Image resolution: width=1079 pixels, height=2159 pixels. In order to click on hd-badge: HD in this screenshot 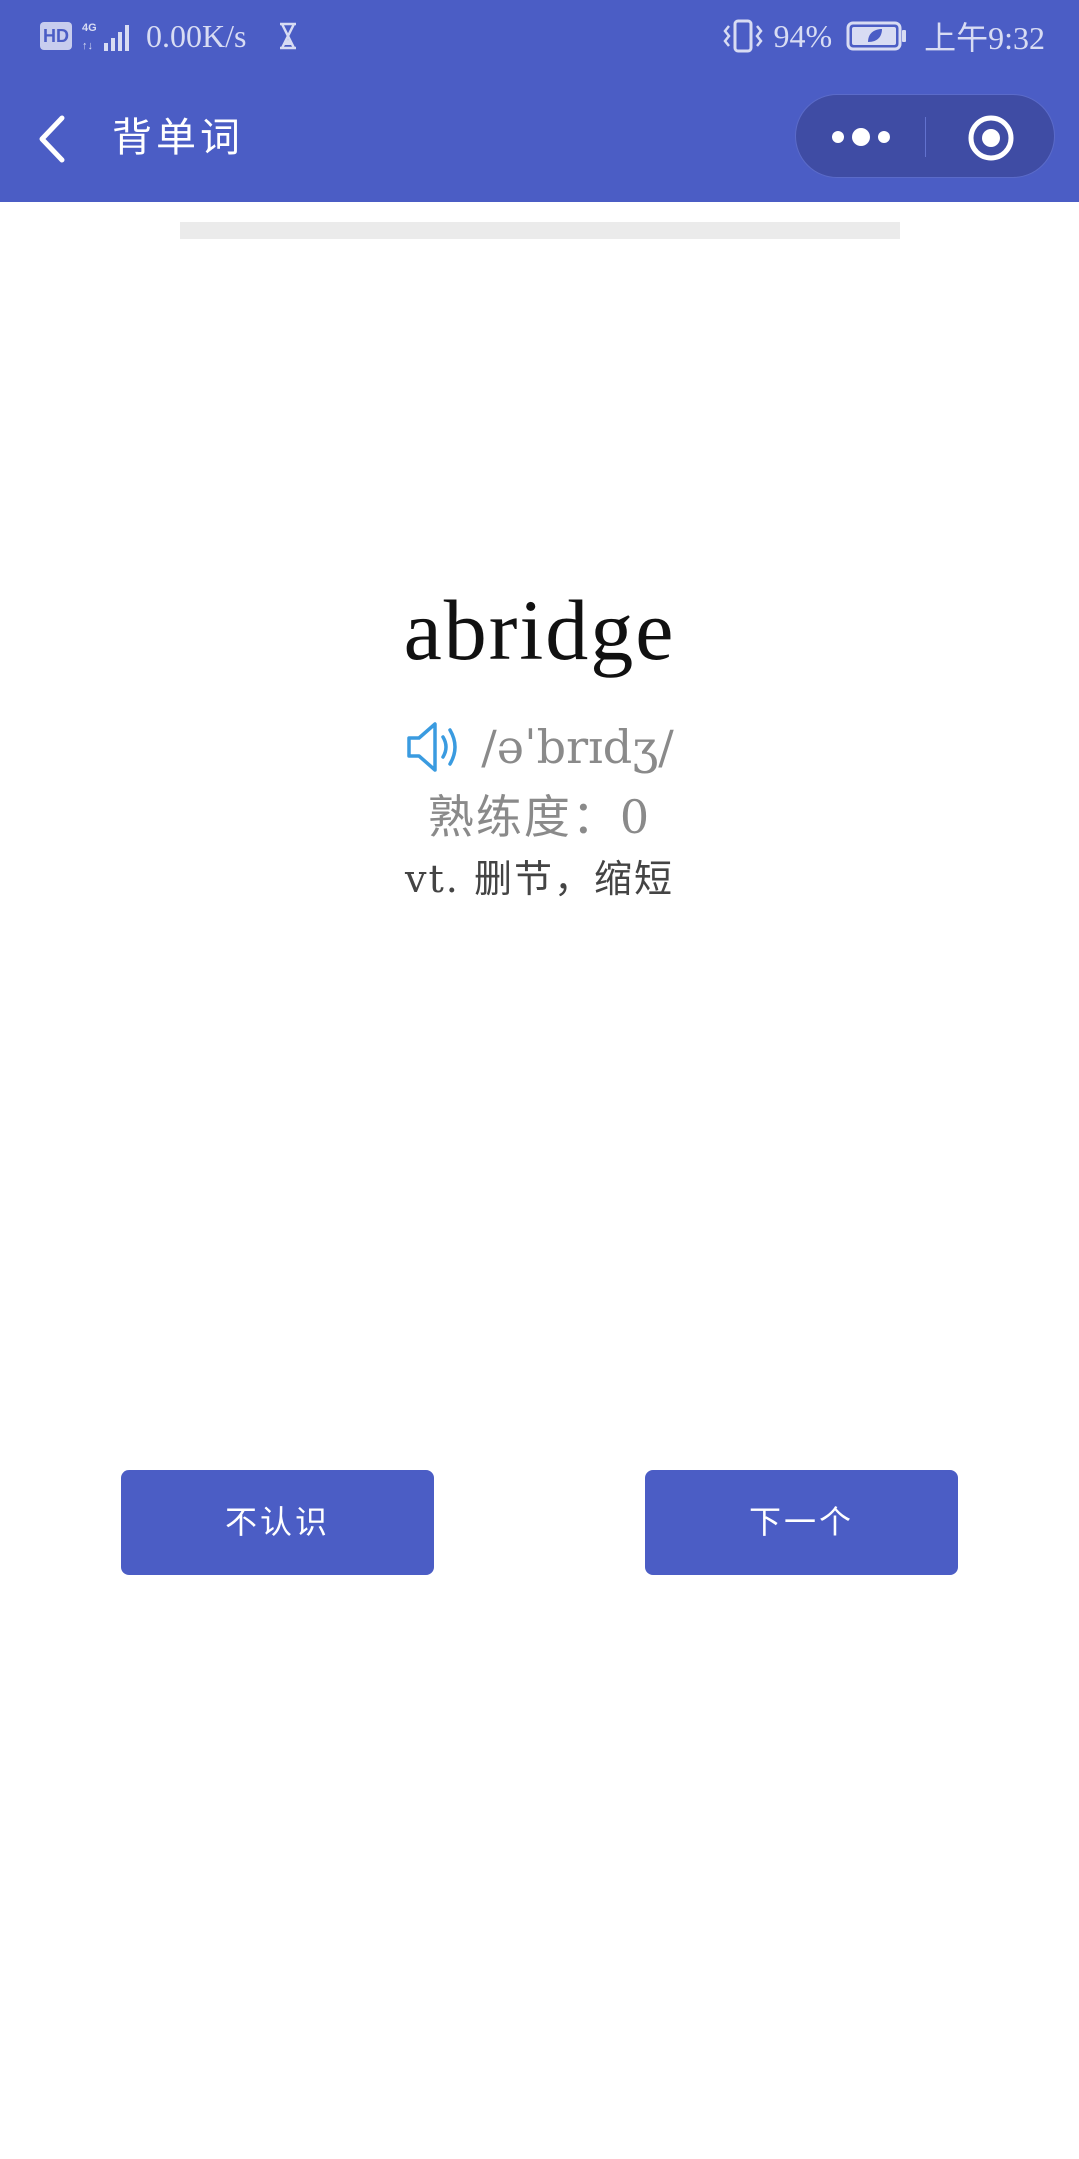, I will do `click(56, 36)`.